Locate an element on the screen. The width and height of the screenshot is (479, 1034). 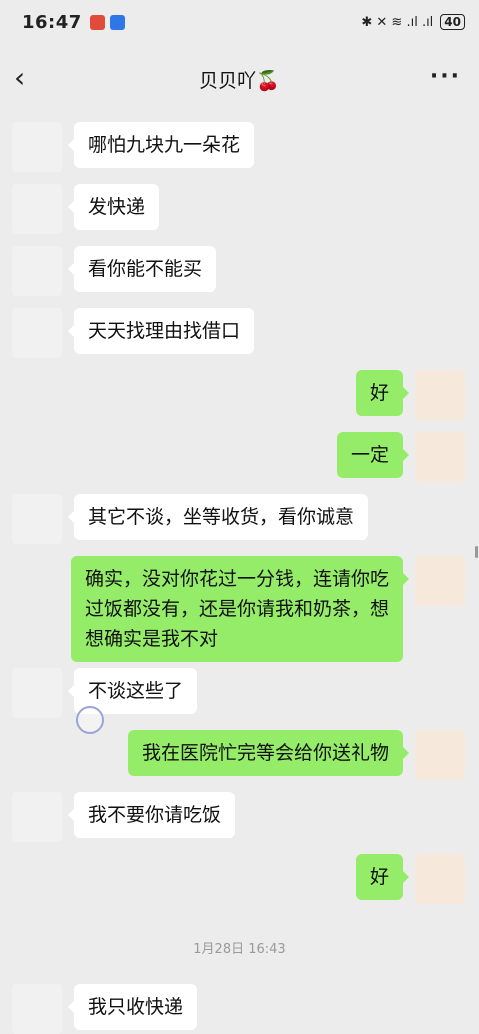
status-bar: 16:47 ✱ ✕ ≋ .ıl .ıl 40 is located at coordinates (239, 22).